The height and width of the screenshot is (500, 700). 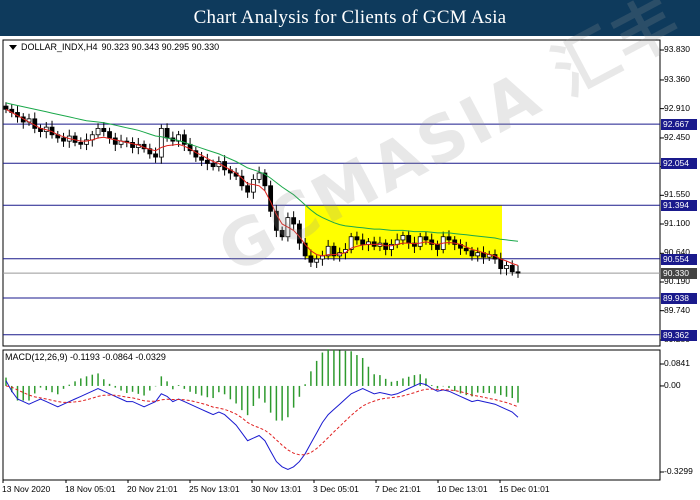 What do you see at coordinates (26, 489) in the screenshot?
I see `time-axis-label: 13 Nov 2020` at bounding box center [26, 489].